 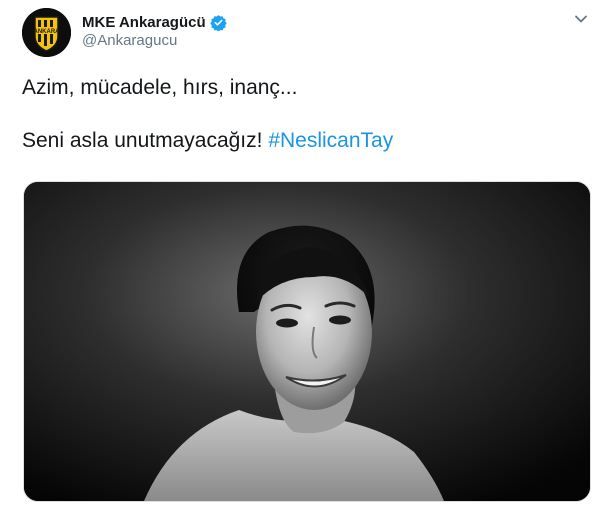 I want to click on tweet-text: Seni asla unutmayacağız!, so click(x=145, y=140).